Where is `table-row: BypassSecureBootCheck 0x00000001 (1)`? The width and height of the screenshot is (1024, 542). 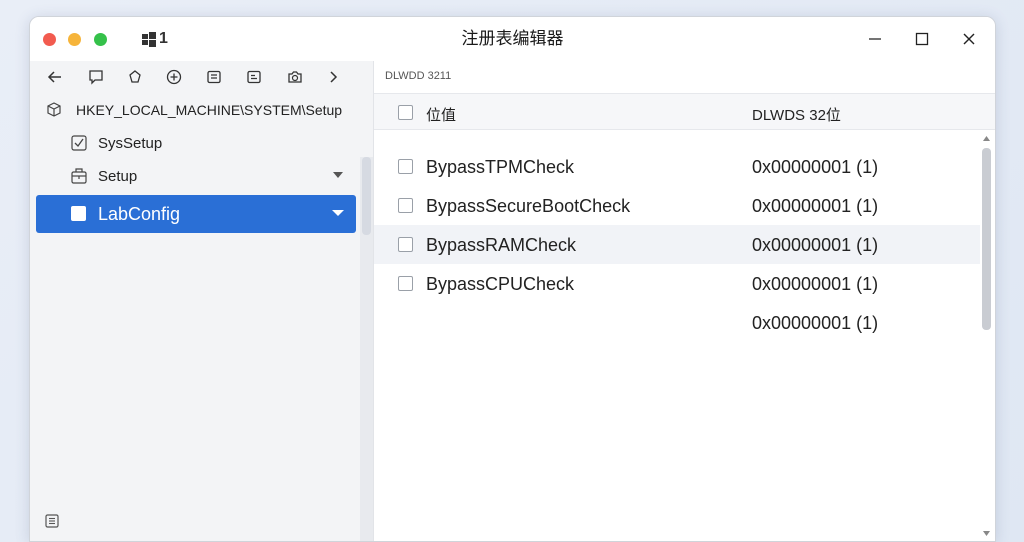
table-row: BypassSecureBootCheck 0x00000001 (1) is located at coordinates (677, 205).